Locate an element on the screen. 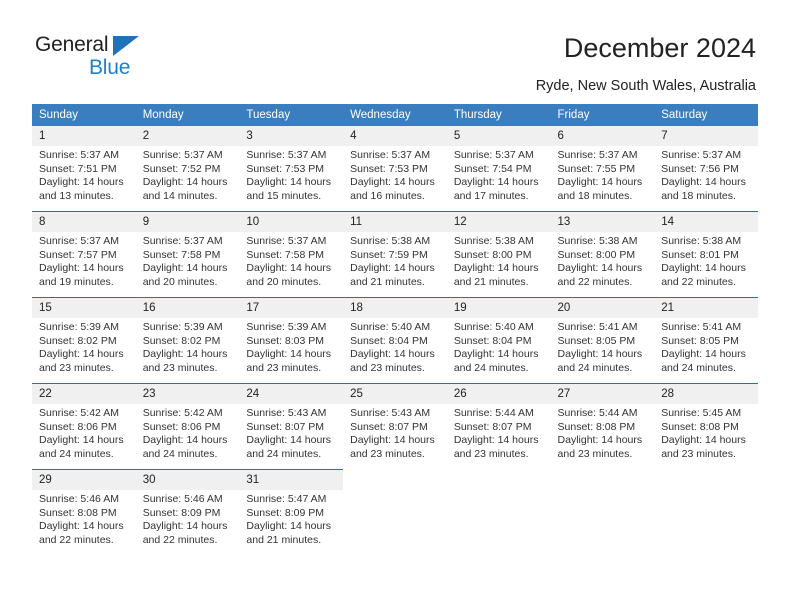  page-subtitle-location: Ryde, New South Wales, Australia is located at coordinates (645, 86).